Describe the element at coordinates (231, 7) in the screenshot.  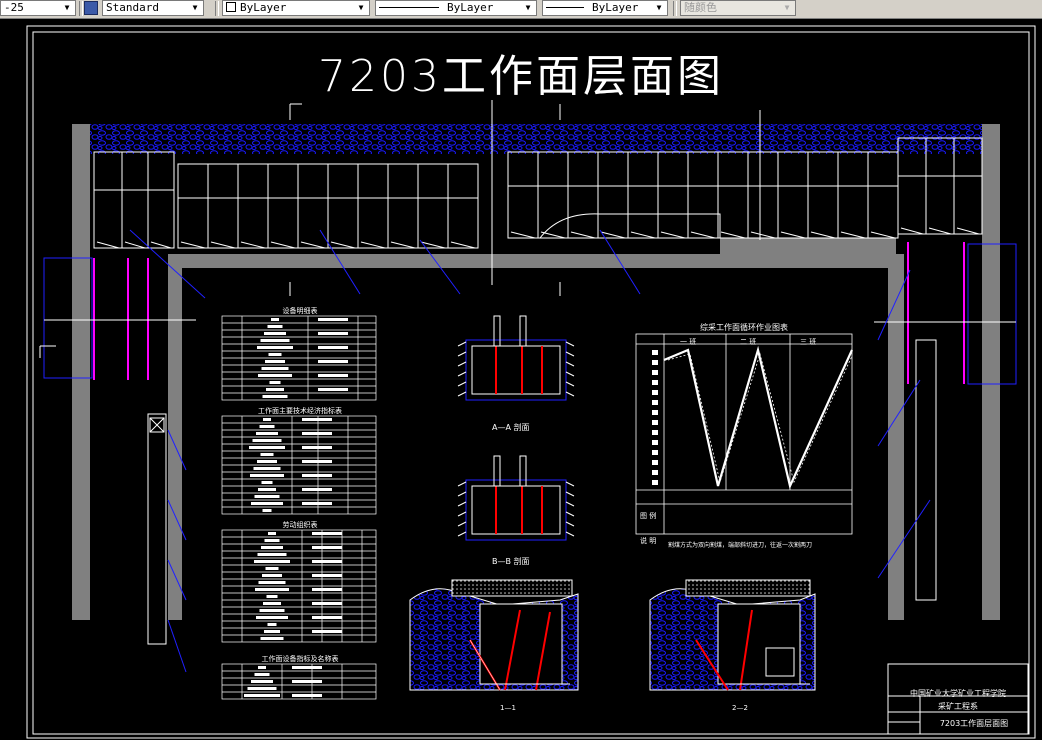
I see `color-swatch-icon` at that location.